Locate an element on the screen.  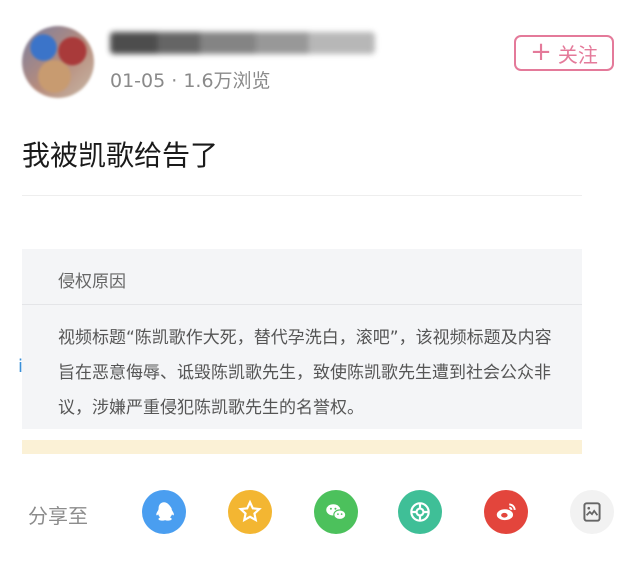
weibo-icon is located at coordinates (506, 512).